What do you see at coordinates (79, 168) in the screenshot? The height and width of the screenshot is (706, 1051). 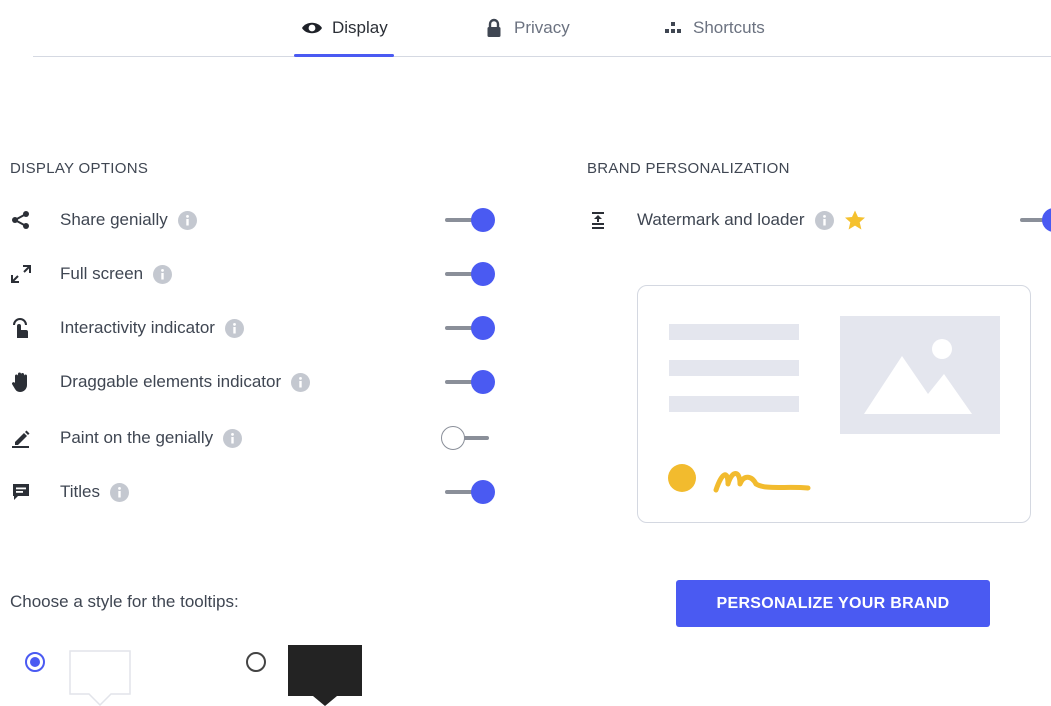 I see `display-options-title: DISPLAY OPTIONS` at bounding box center [79, 168].